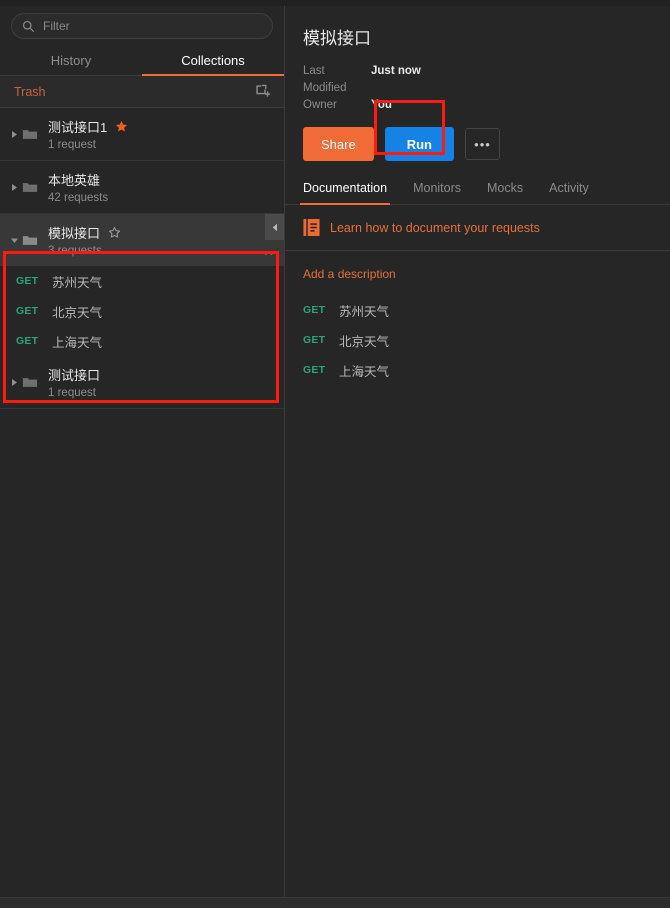 Image resolution: width=670 pixels, height=908 pixels. I want to click on collection-item: 测试接口 1 request, so click(142, 382).